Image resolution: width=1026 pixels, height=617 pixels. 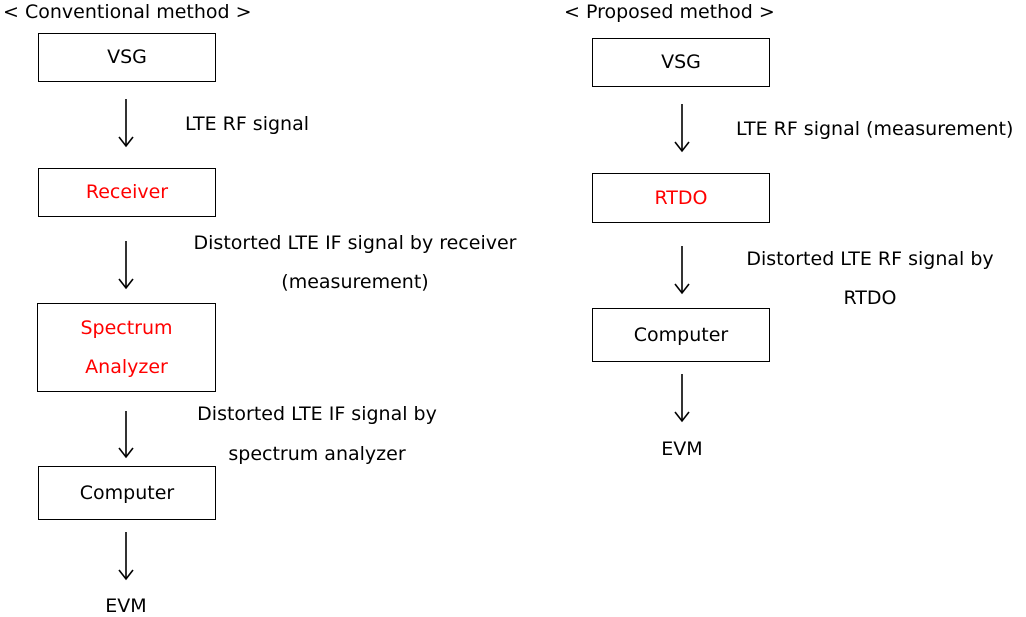 I want to click on conventional-vsg-box: VSG, so click(x=127, y=57).